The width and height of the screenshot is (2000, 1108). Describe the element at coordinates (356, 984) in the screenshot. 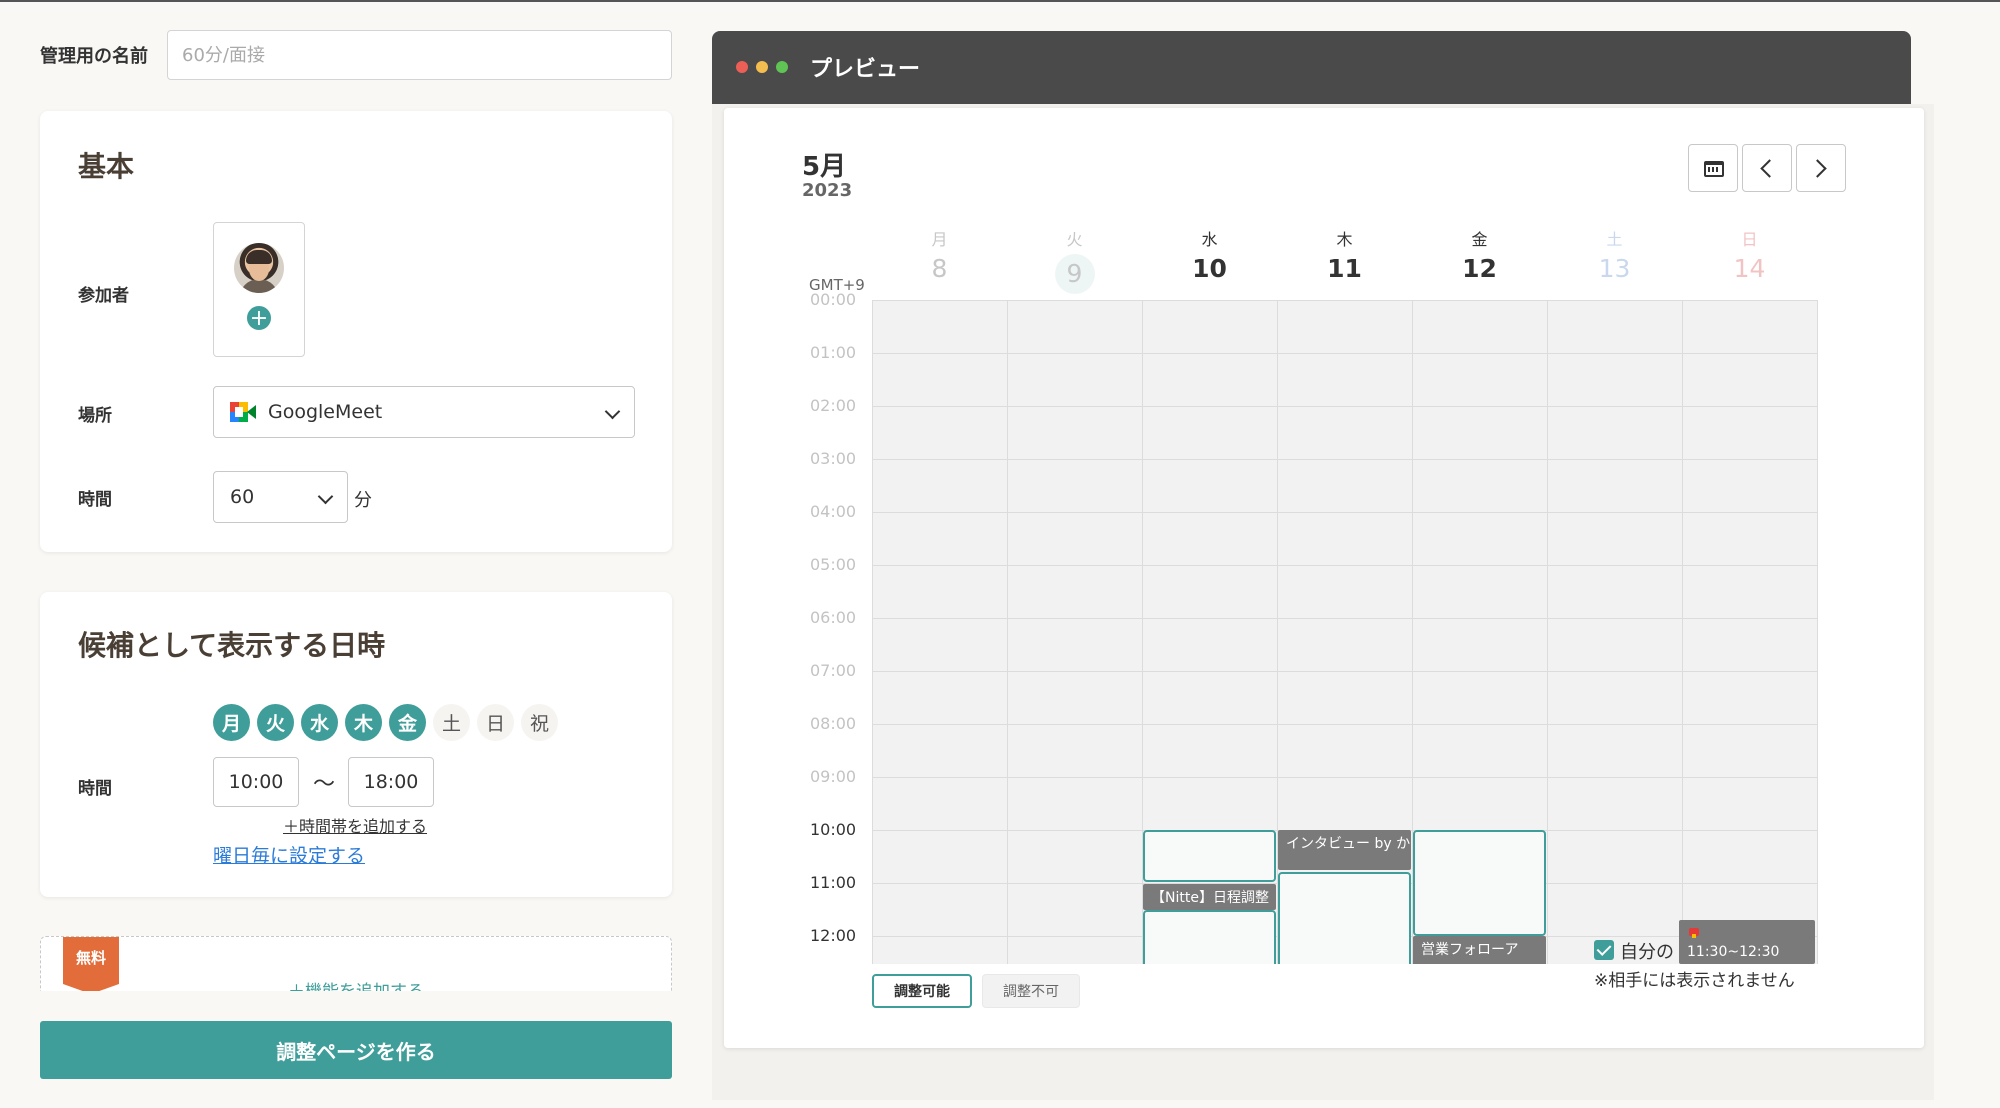

I see `add-feature-link: ＋機能を追加する` at that location.